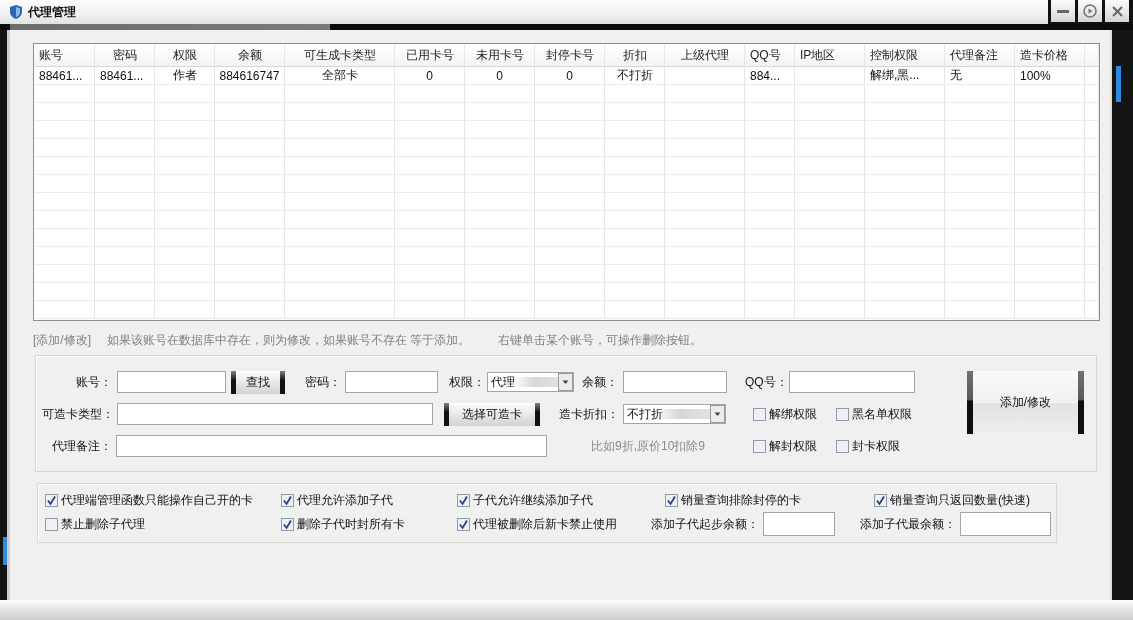 Image resolution: width=1133 pixels, height=620 pixels. Describe the element at coordinates (250, 75) in the screenshot. I see `table-cell: 884616747` at that location.